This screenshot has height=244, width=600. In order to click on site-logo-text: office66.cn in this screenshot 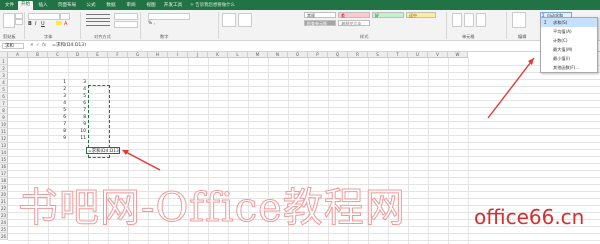, I will do `click(529, 217)`.